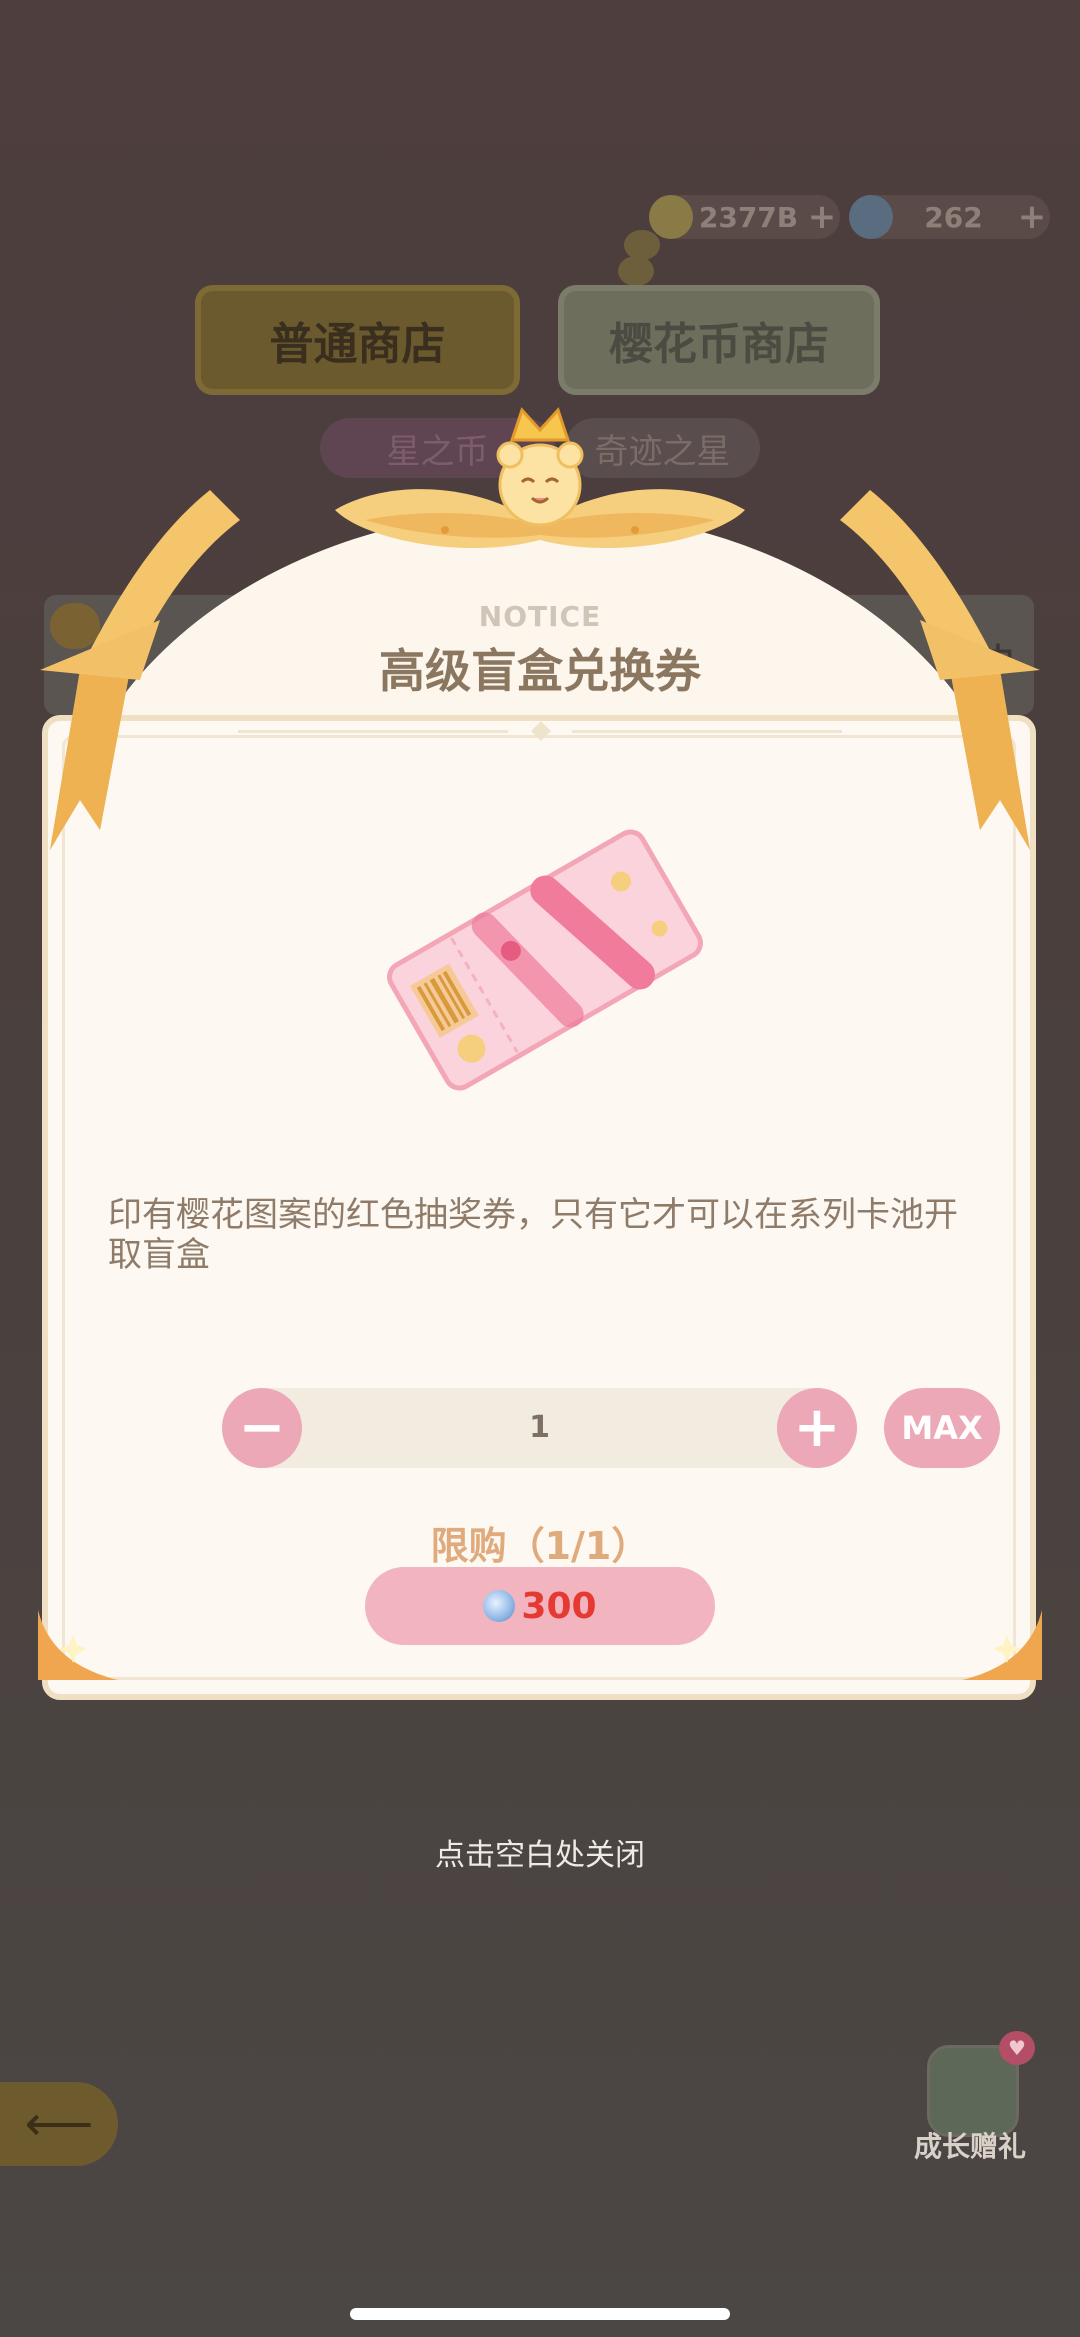 The width and height of the screenshot is (1080, 2337). Describe the element at coordinates (78, 1645) in the screenshot. I see `sparkle-corner-left-icon` at that location.